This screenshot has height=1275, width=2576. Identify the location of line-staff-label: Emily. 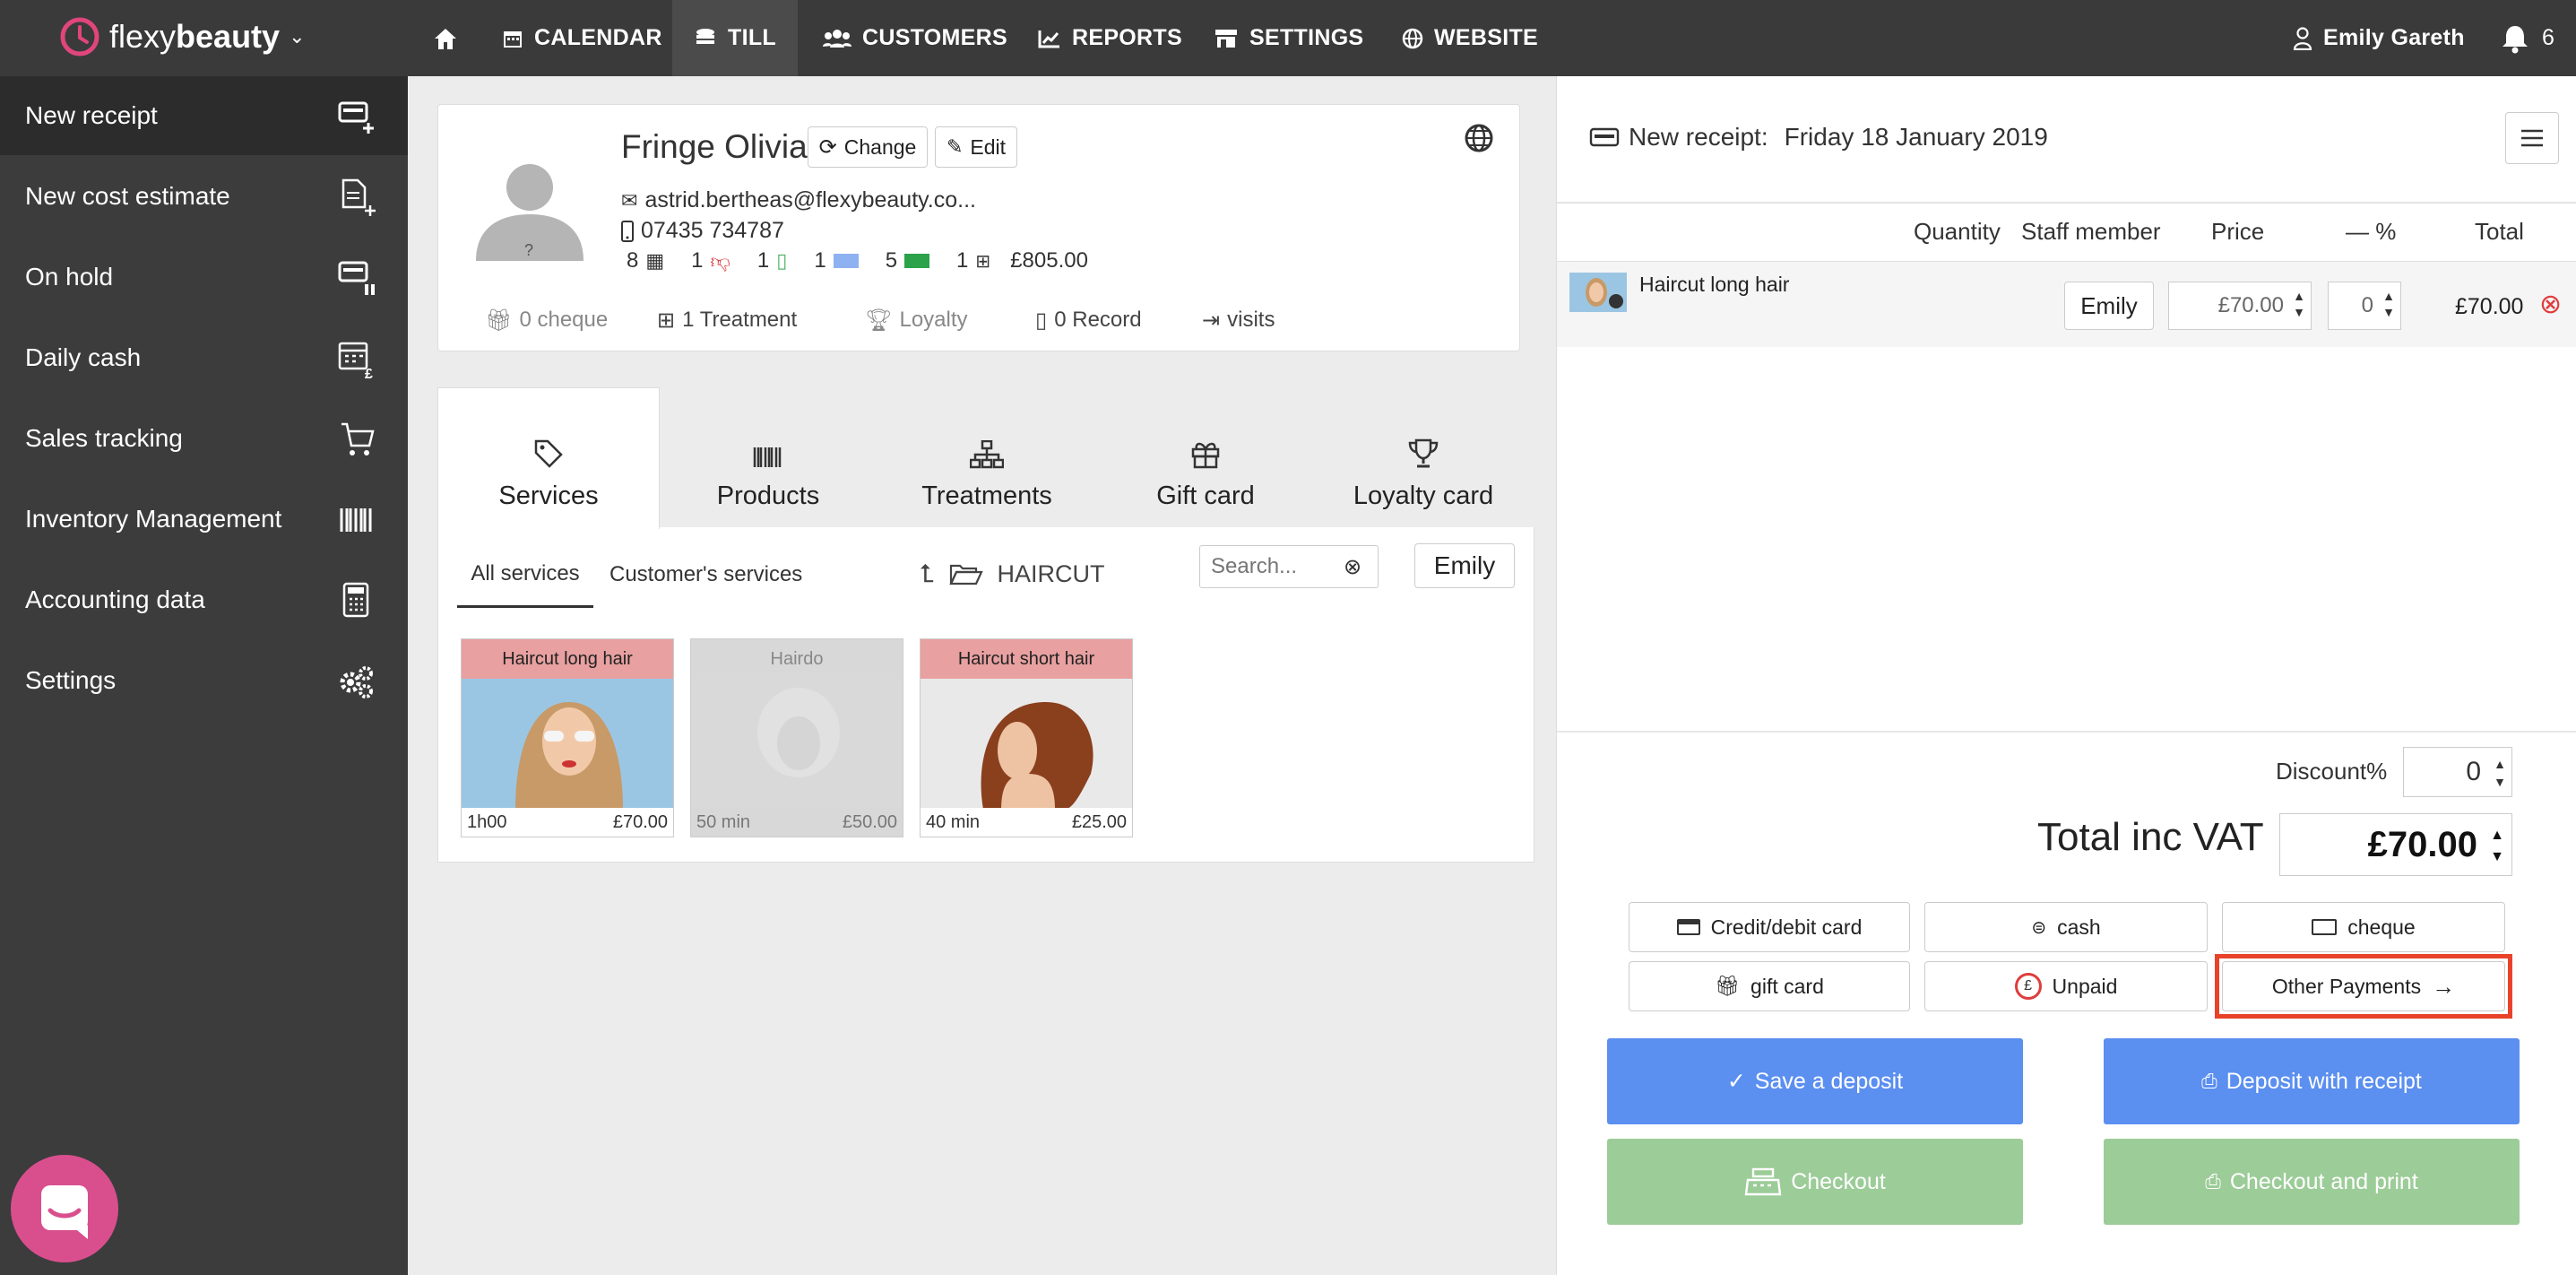
(2109, 305).